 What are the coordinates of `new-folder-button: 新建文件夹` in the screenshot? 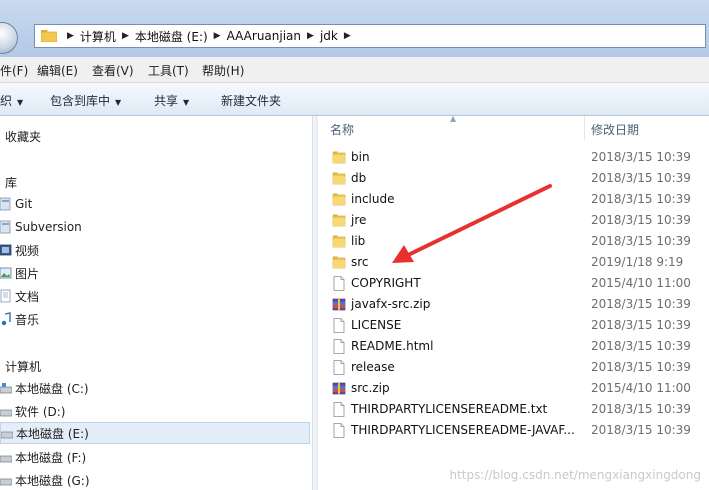 It's located at (251, 100).